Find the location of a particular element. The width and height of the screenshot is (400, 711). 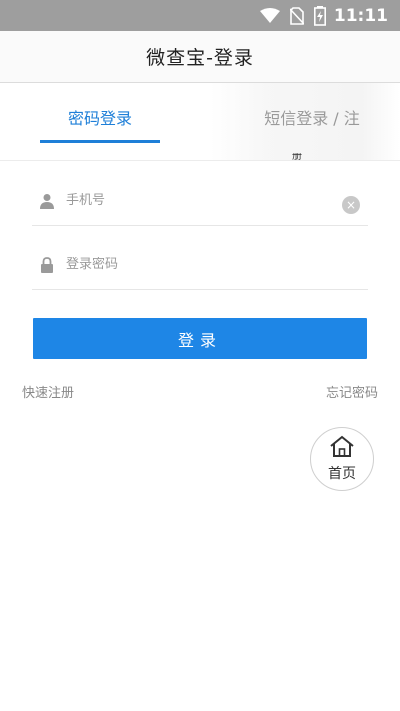

wifi-icon is located at coordinates (269, 15).